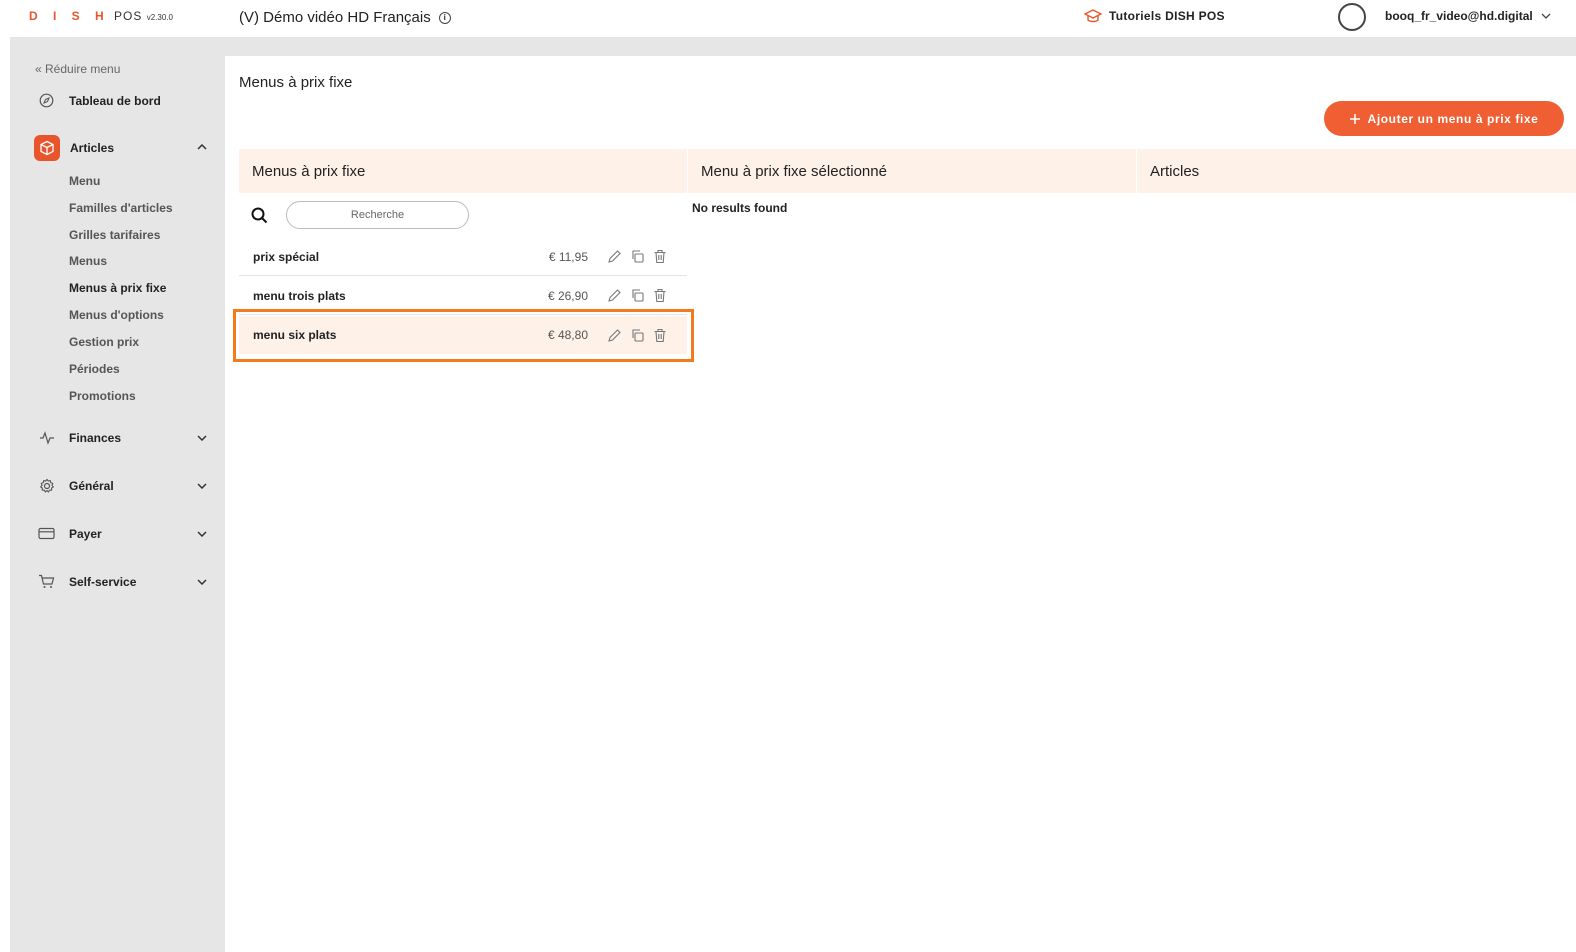 This screenshot has height=952, width=1576. Describe the element at coordinates (91, 485) in the screenshot. I see `sidebar-item-label: Général` at that location.